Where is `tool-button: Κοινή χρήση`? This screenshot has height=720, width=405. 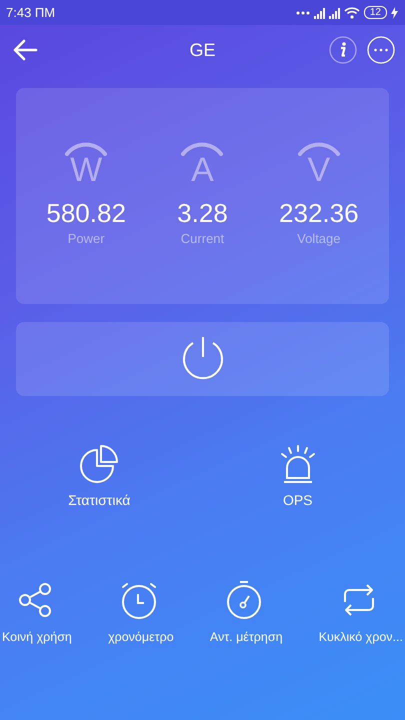 tool-button: Κοινή χρήση is located at coordinates (37, 612).